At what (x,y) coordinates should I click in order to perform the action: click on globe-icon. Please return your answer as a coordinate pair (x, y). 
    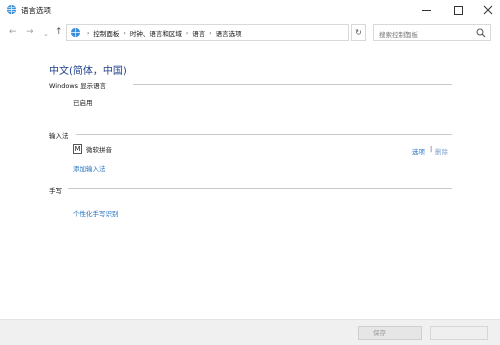
    Looking at the image, I should click on (11, 9).